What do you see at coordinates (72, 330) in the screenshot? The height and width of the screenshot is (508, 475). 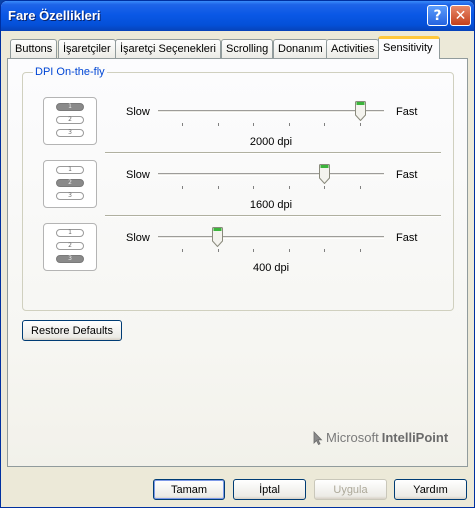 I see `restore-defaults-button: Restore Defaults` at bounding box center [72, 330].